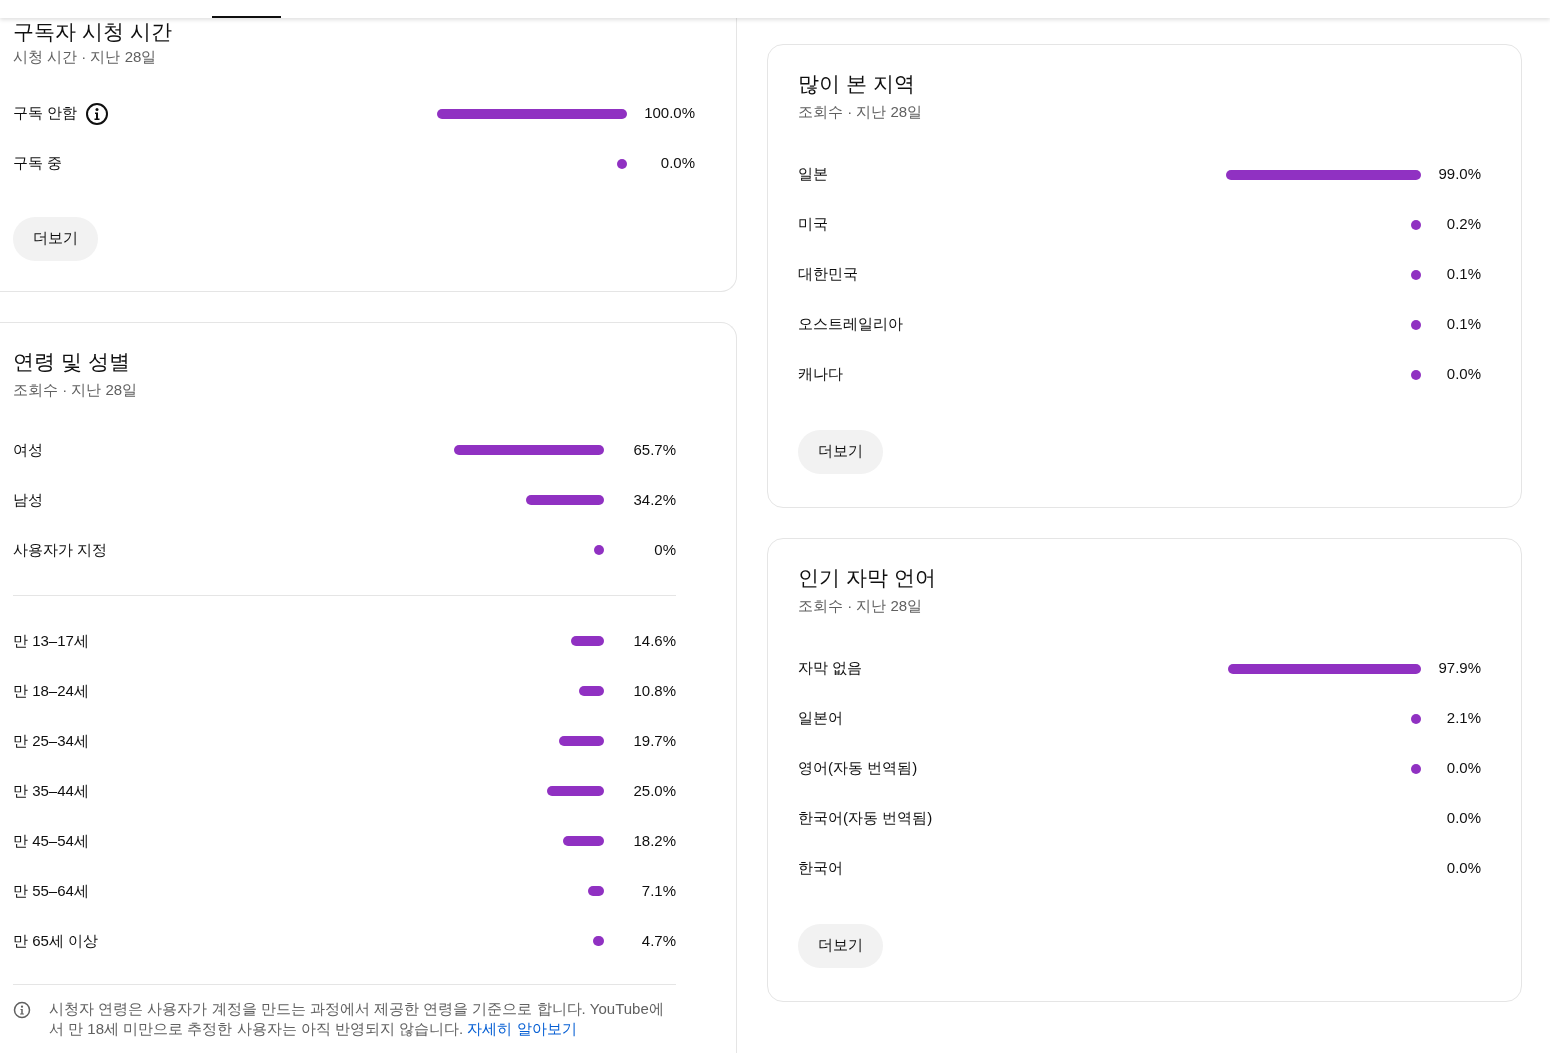  Describe the element at coordinates (820, 718) in the screenshot. I see `row-label: 일본어` at that location.